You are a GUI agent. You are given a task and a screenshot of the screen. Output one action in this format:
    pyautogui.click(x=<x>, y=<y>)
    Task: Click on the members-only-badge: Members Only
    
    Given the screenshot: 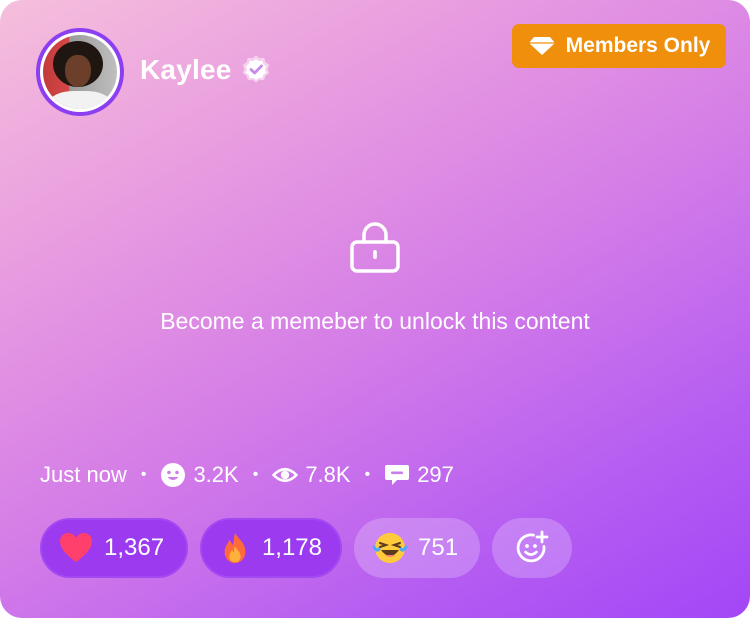 What is the action you would take?
    pyautogui.click(x=619, y=46)
    